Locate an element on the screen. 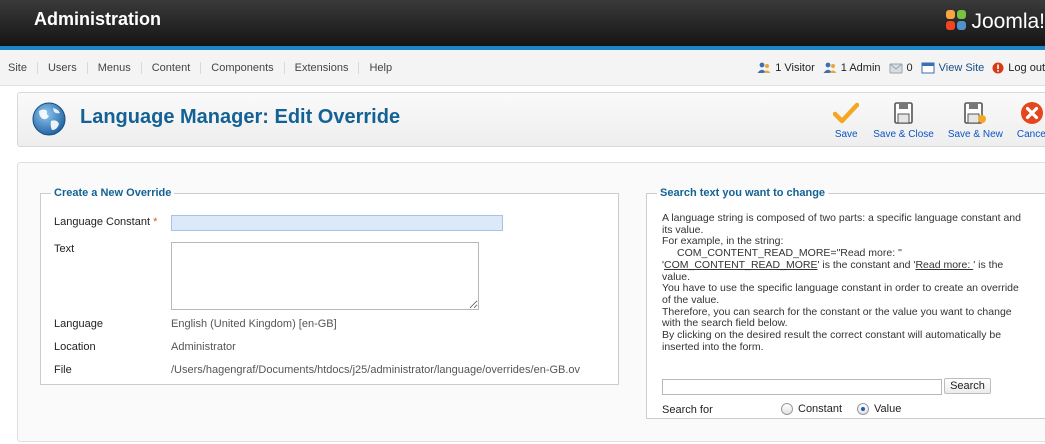 The height and width of the screenshot is (444, 1045). cancel-label: Cancel is located at coordinates (1030, 134).